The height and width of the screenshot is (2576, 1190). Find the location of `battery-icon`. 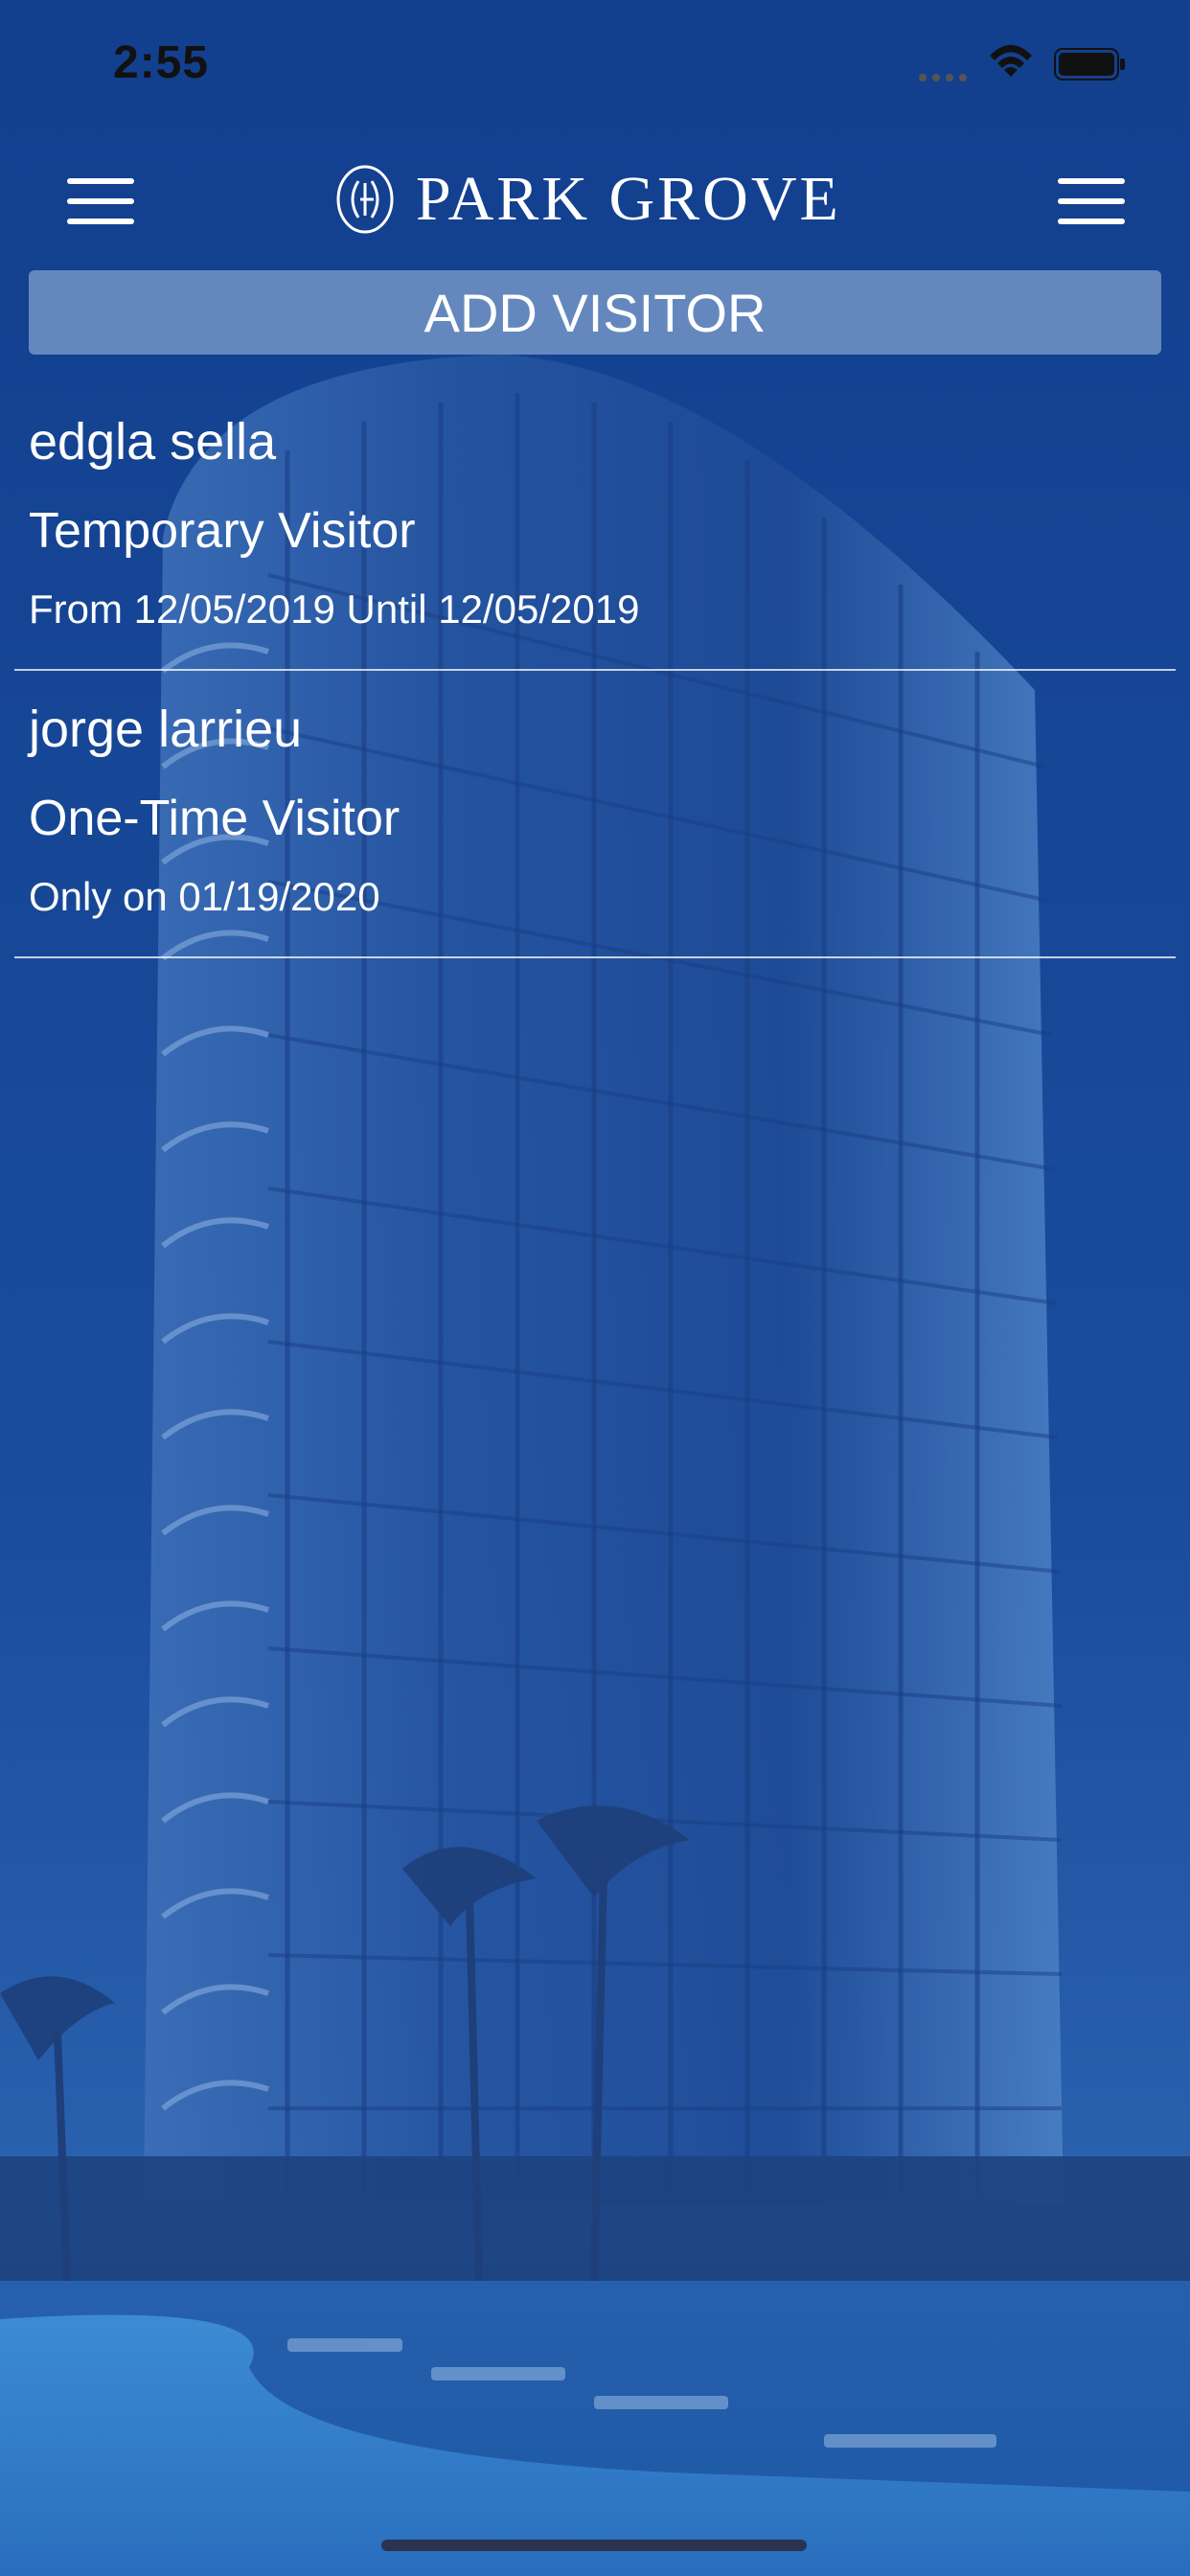

battery-icon is located at coordinates (1090, 64).